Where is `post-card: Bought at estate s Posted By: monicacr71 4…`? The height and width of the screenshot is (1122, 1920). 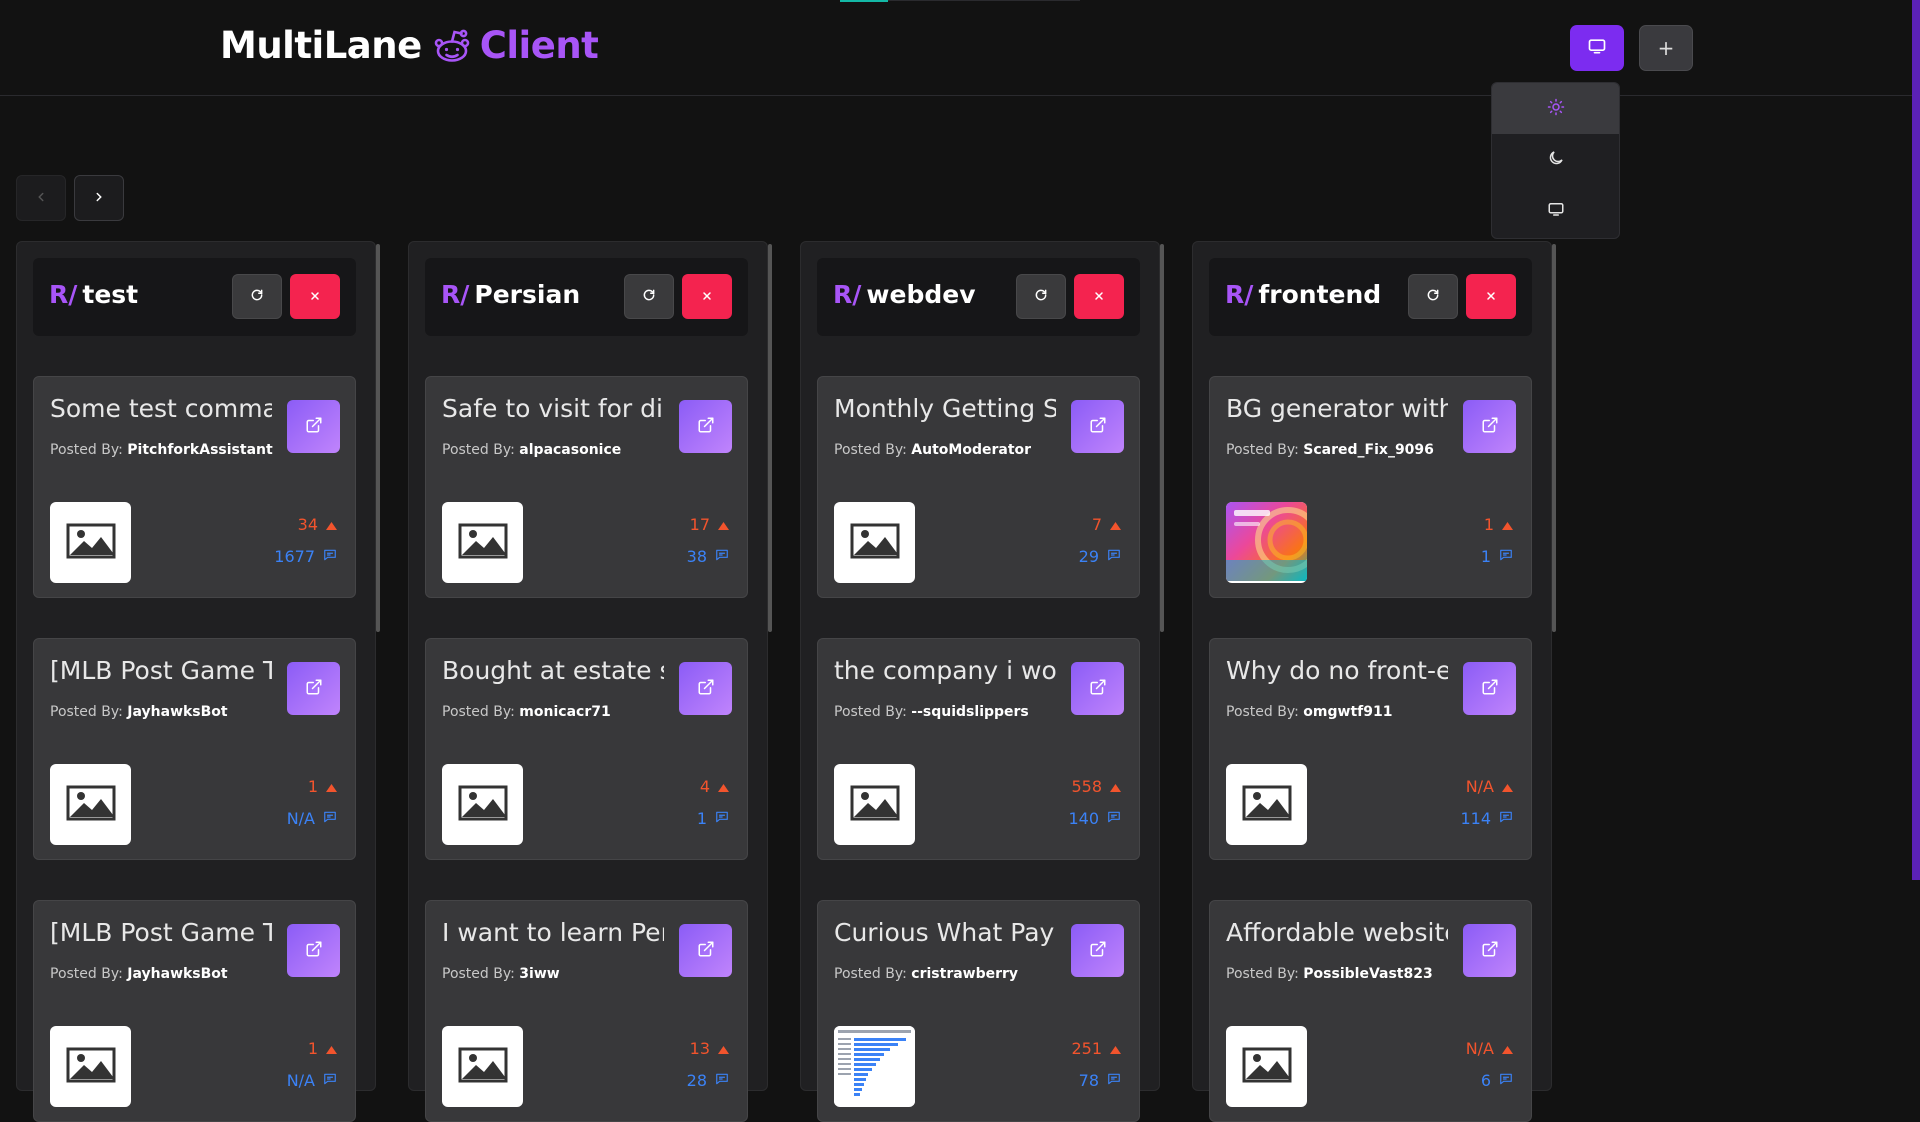 post-card: Bought at estate s Posted By: monicacr71 4… is located at coordinates (586, 749).